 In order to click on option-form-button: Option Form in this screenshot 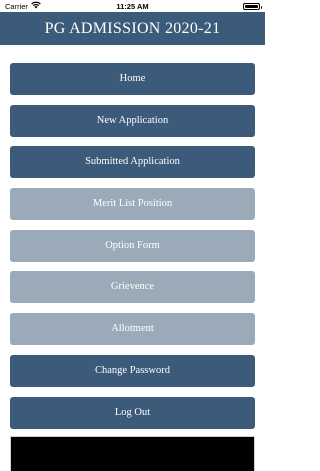, I will do `click(132, 245)`.